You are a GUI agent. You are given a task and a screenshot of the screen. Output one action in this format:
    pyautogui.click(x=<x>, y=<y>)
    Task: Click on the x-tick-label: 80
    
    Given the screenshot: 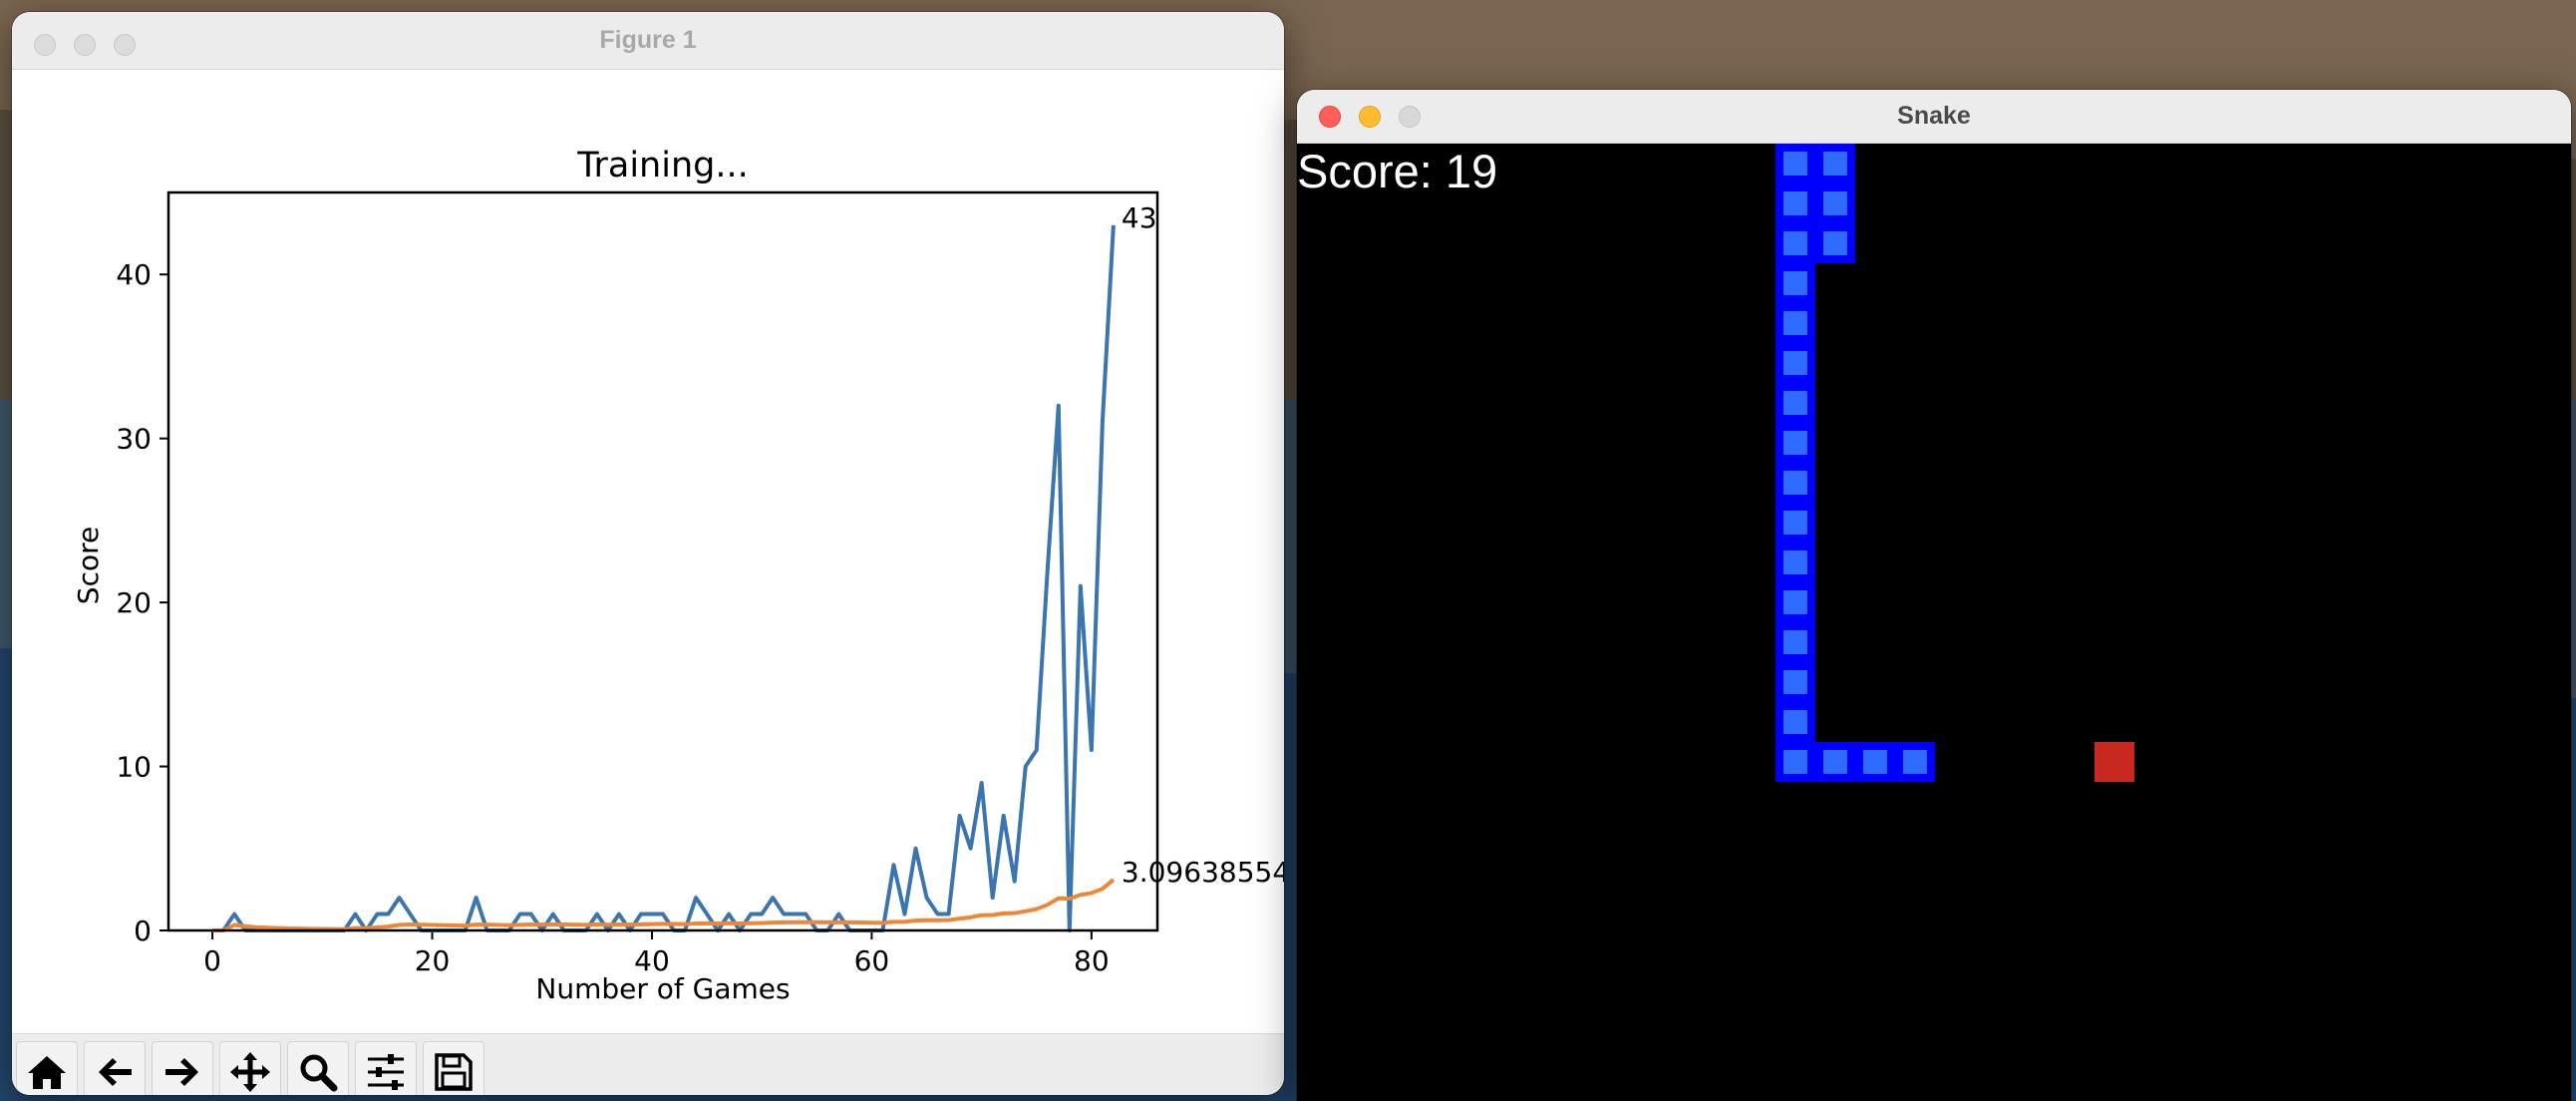 What is the action you would take?
    pyautogui.click(x=1092, y=960)
    